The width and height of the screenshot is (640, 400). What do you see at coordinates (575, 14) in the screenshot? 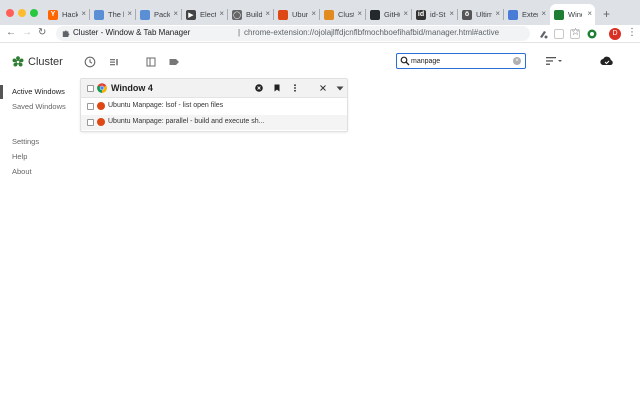
I see `tab-title: Wind` at bounding box center [575, 14].